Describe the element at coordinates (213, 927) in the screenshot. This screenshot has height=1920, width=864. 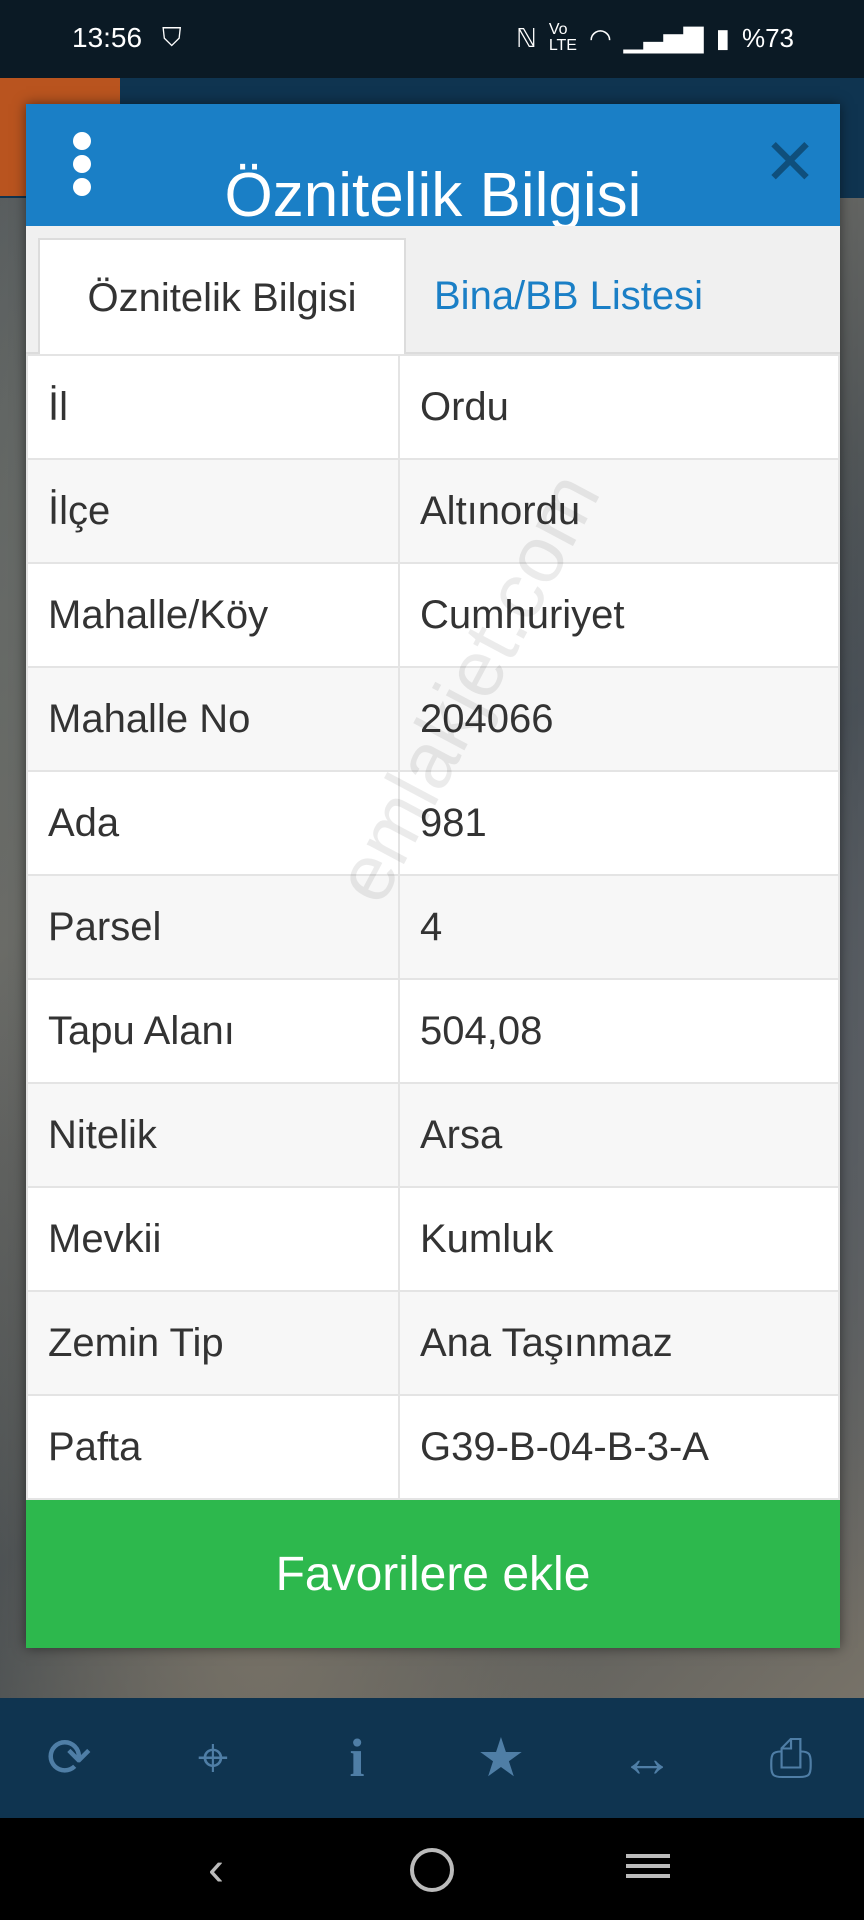
I see `row-key: Parsel` at that location.